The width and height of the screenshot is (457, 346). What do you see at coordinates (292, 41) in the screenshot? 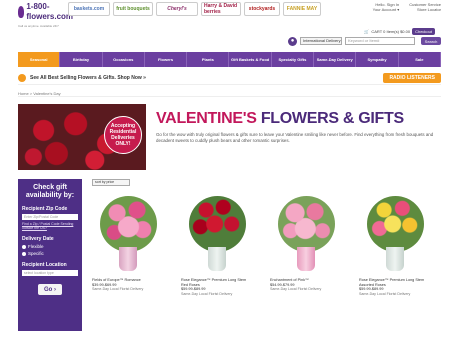
I see `globe-icon: ●` at bounding box center [292, 41].